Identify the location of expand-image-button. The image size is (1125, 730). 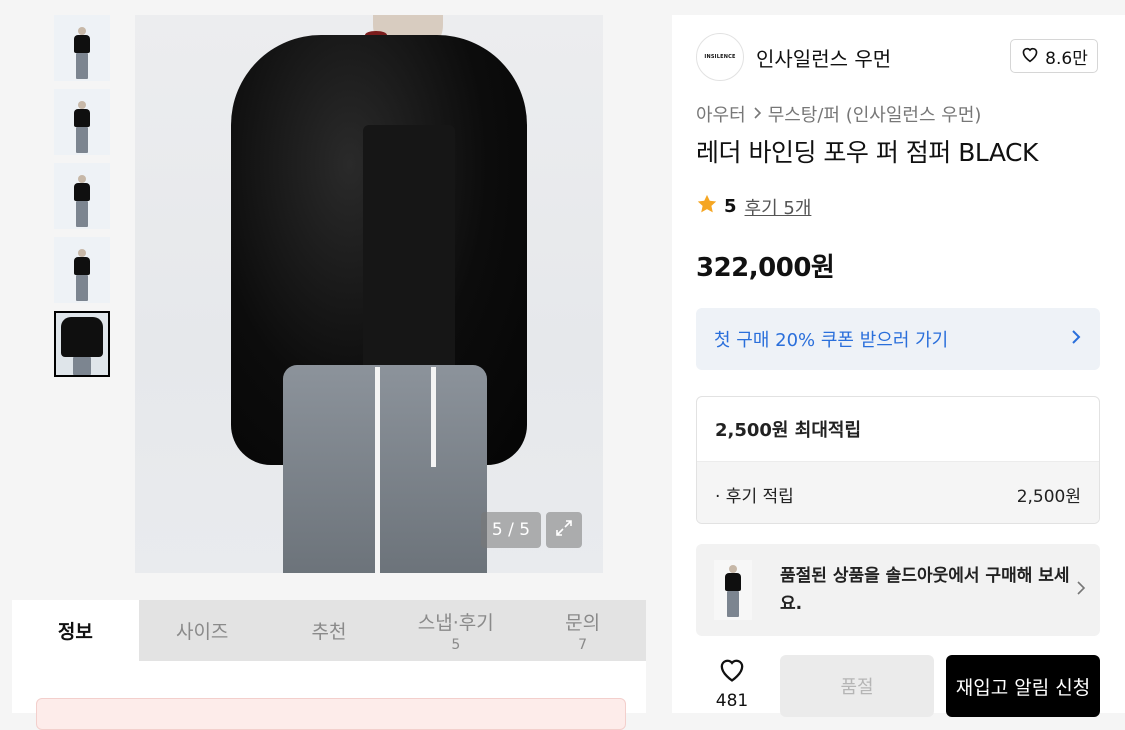
(564, 530).